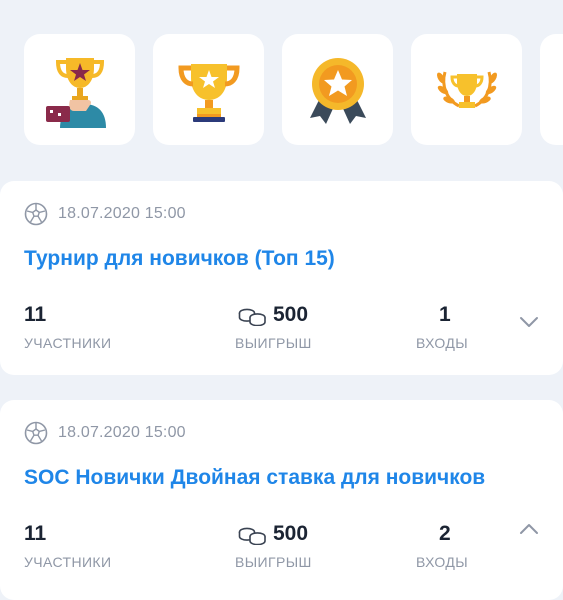 The height and width of the screenshot is (600, 563). I want to click on entries-value: 2, so click(445, 534).